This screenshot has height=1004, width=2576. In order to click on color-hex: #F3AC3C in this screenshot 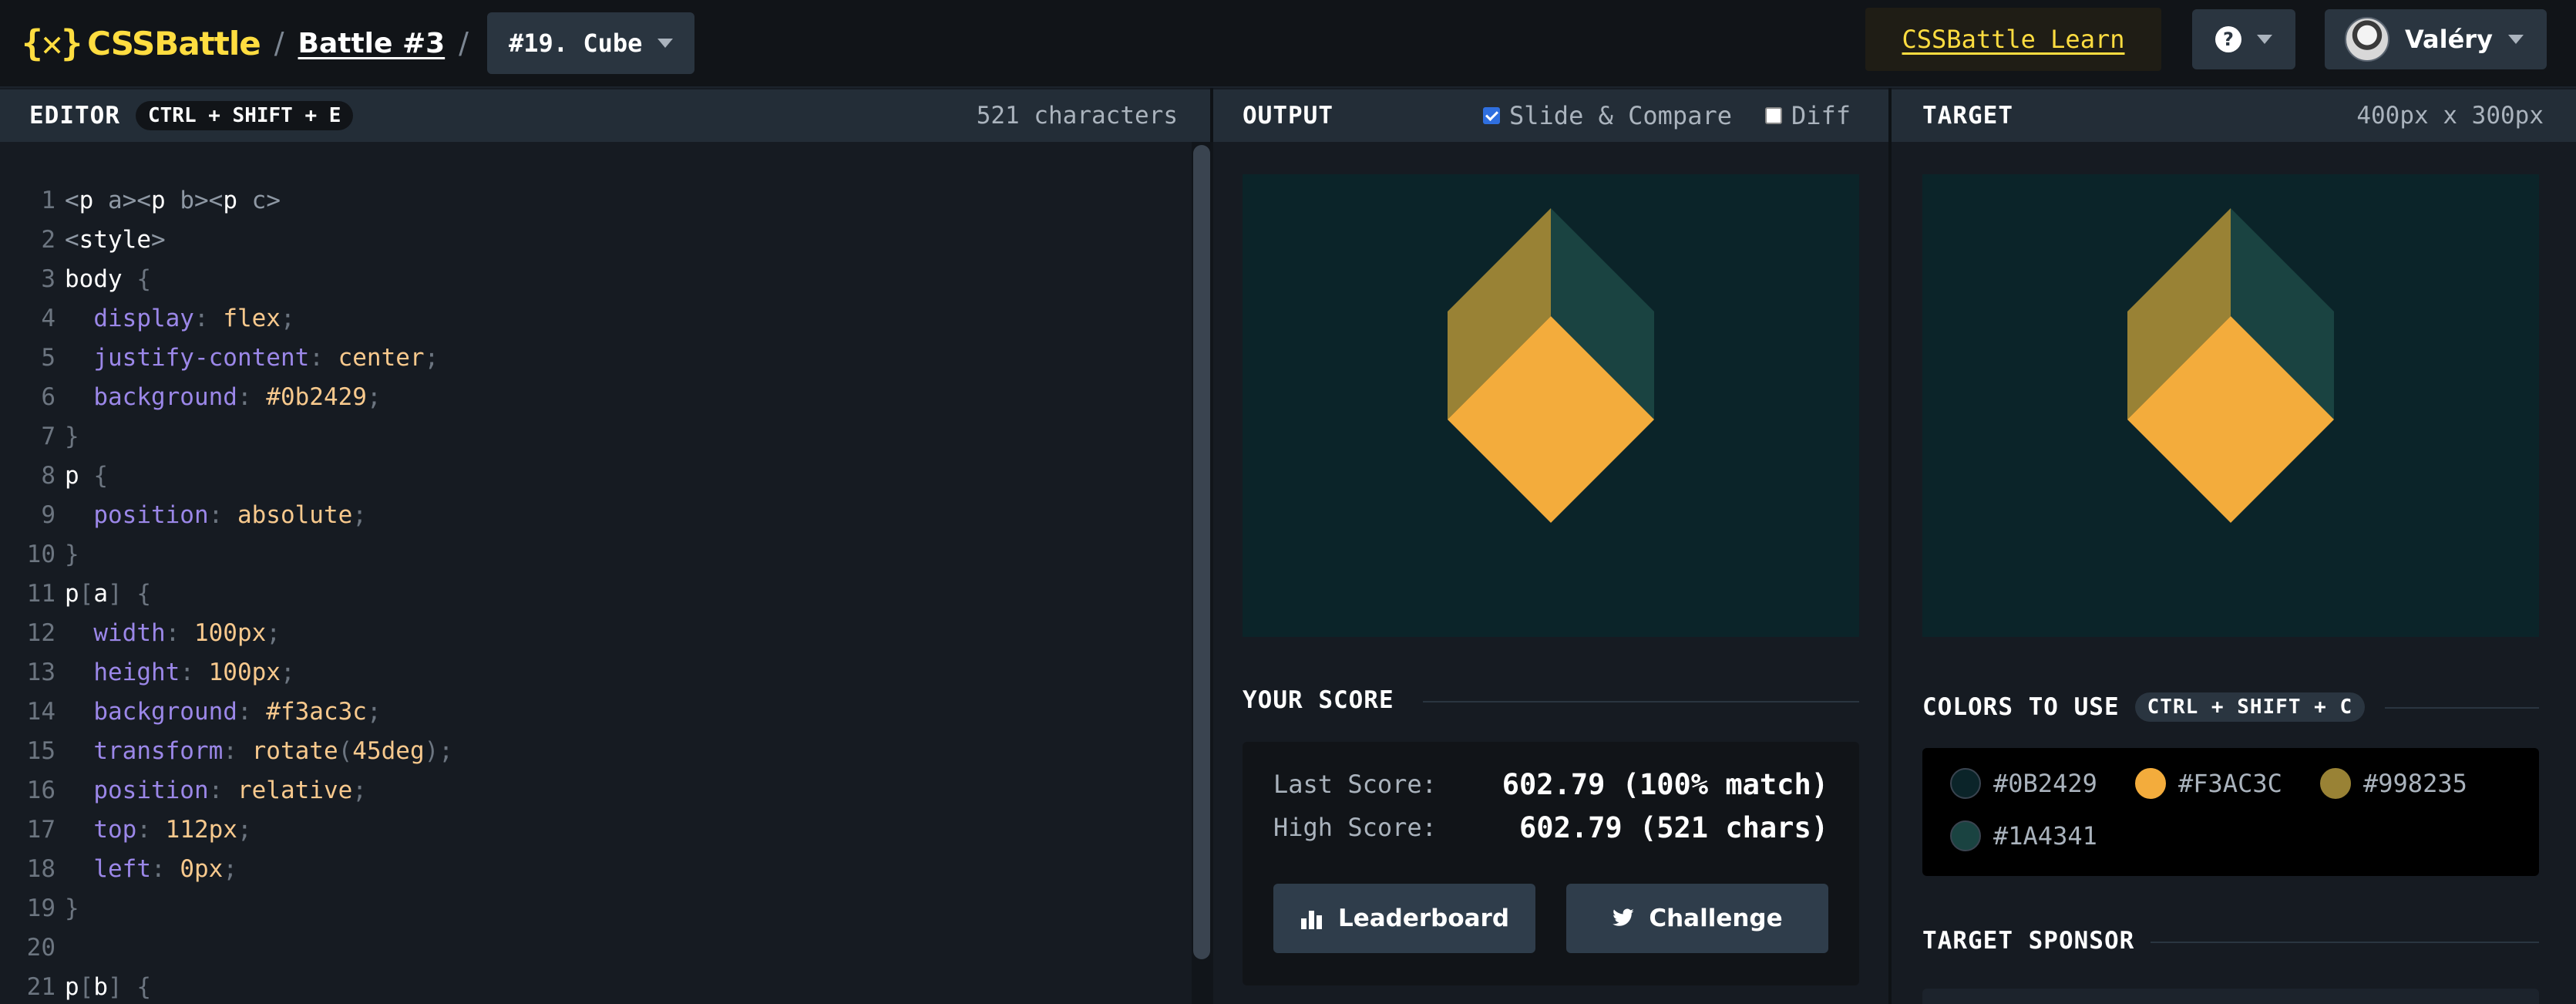, I will do `click(2230, 783)`.